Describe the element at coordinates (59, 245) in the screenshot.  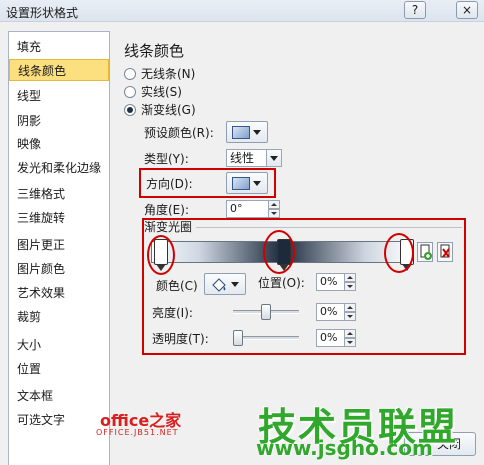
I see `nav-item-picture-corrections: 图片更正` at that location.